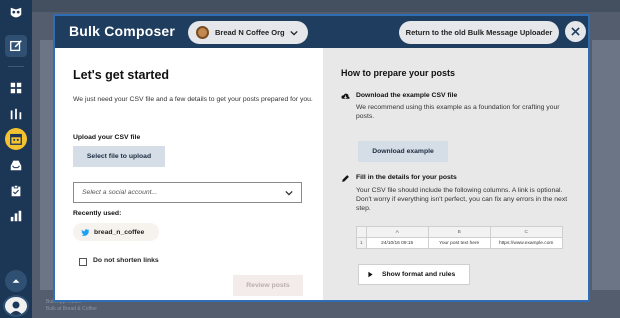 Image resolution: width=620 pixels, height=318 pixels. Describe the element at coordinates (119, 156) in the screenshot. I see `select-file-button: Select file to upload` at that location.